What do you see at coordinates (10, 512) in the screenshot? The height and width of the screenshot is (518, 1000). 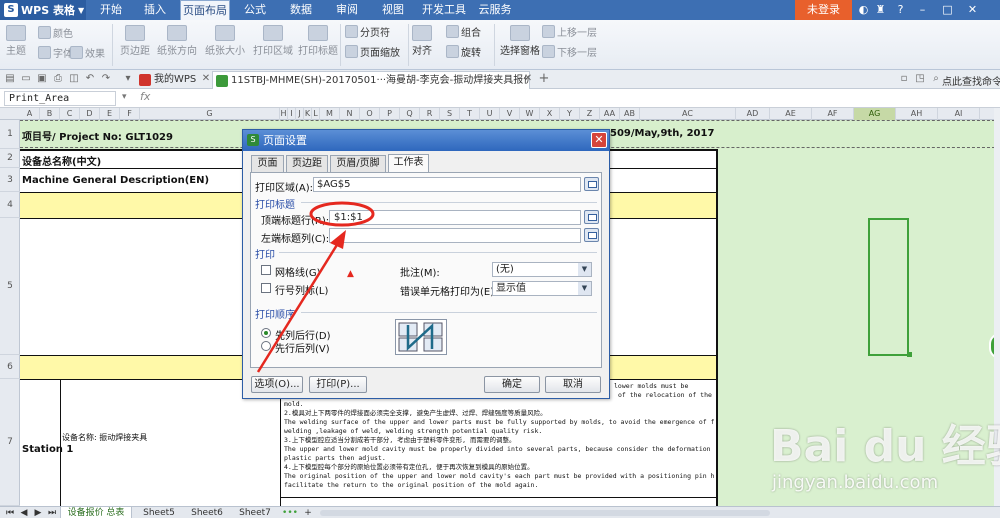 I see `first-sheet-icon: ⏮` at bounding box center [10, 512].